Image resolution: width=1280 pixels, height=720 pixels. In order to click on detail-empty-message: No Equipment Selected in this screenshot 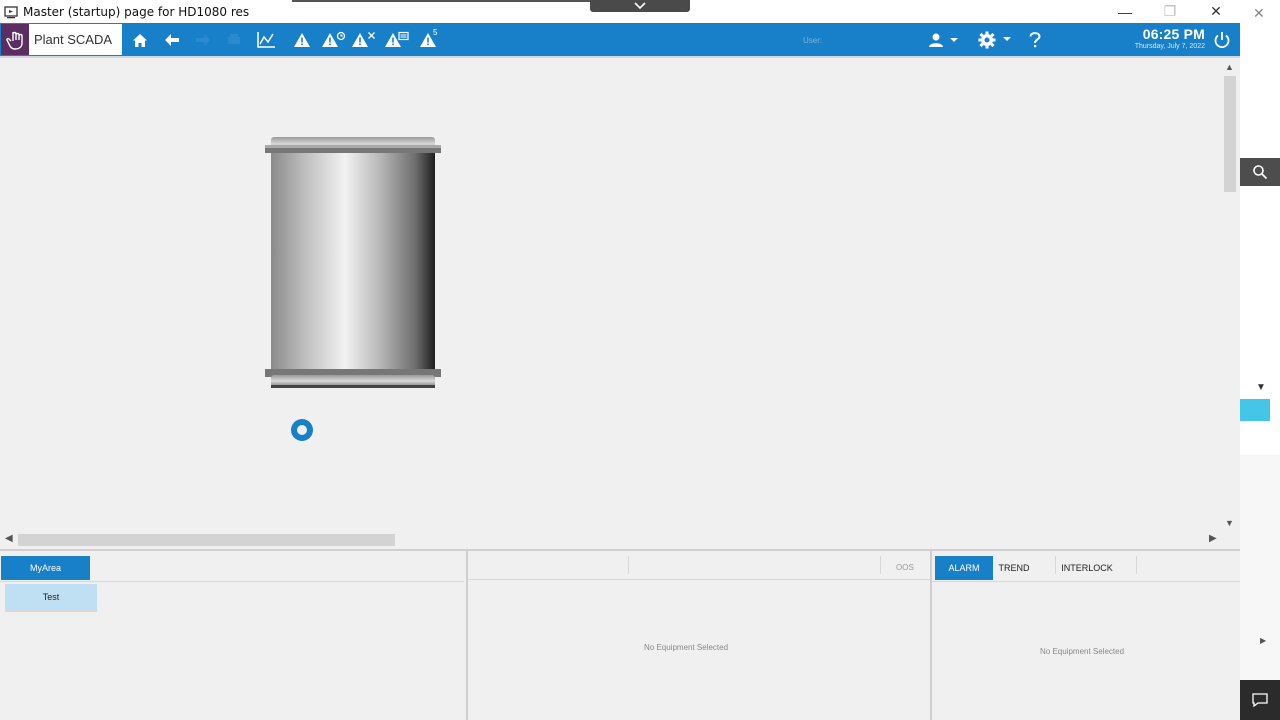, I will do `click(1082, 651)`.